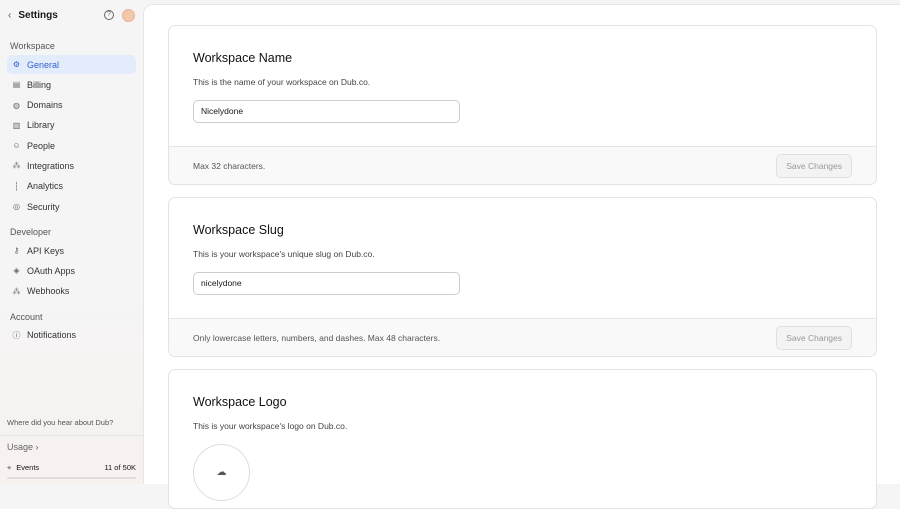  Describe the element at coordinates (45, 105) in the screenshot. I see `sidebar-item-label: Domains` at that location.